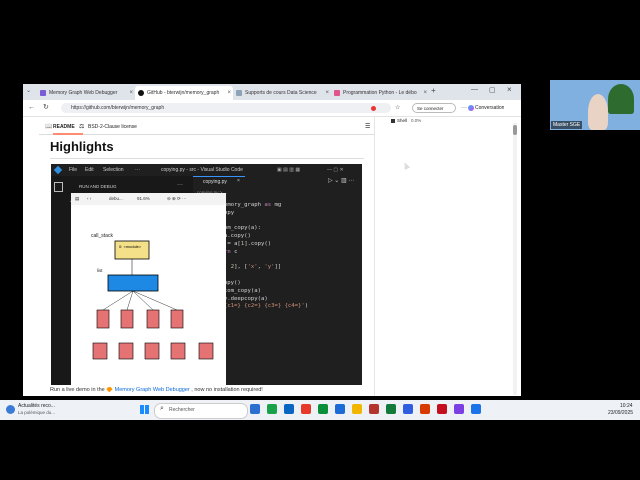  Describe the element at coordinates (68, 134) in the screenshot. I see `readme-tab-underline` at that location.